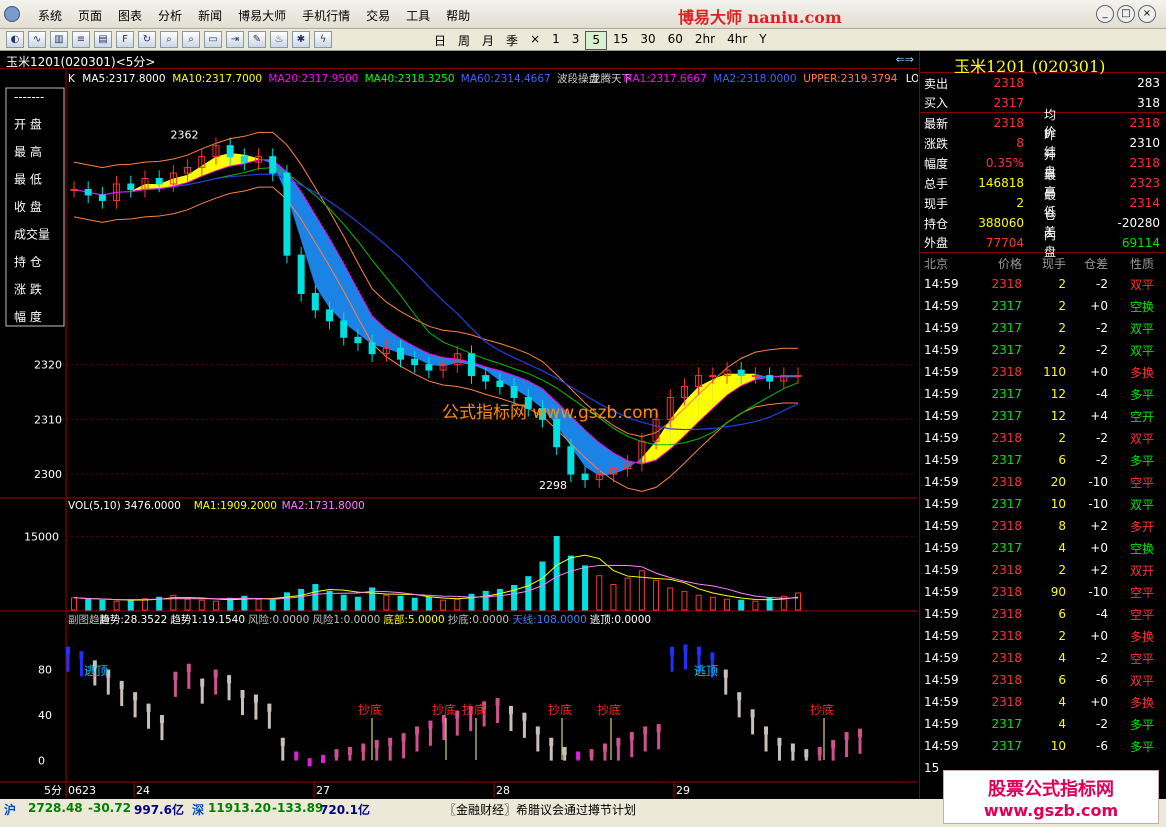 The image size is (1166, 827). I want to click on tick-row: 14:59 2318 8 +2 多开, so click(1043, 526).